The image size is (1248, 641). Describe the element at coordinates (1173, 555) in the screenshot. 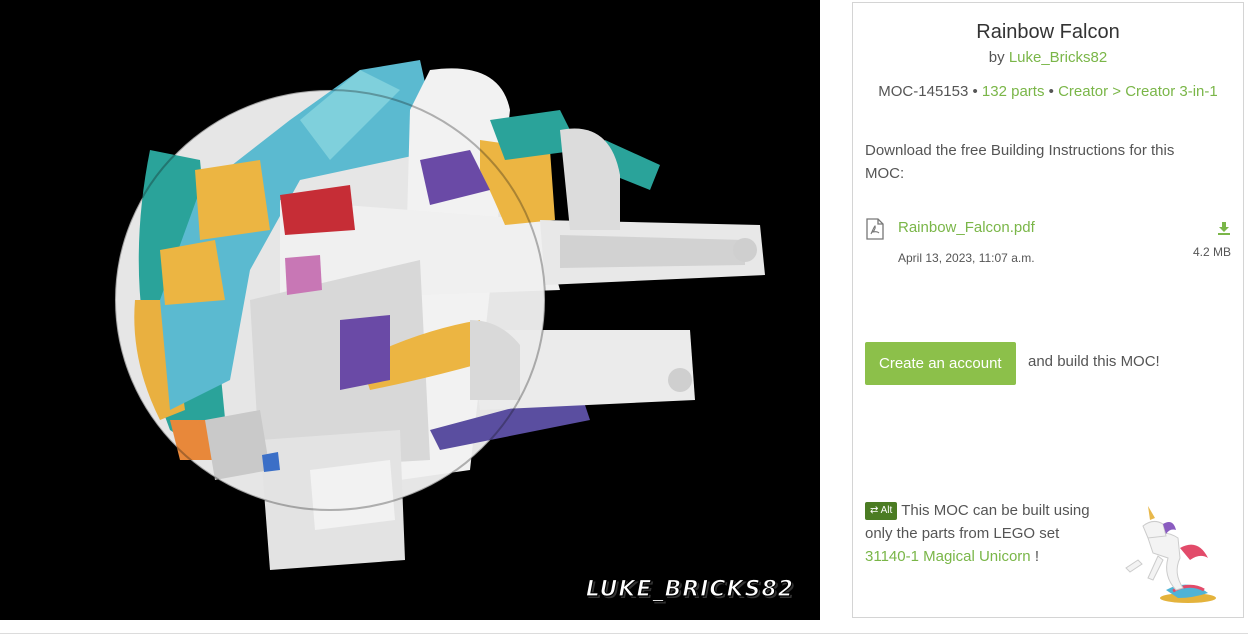

I see `lego-set-image` at that location.